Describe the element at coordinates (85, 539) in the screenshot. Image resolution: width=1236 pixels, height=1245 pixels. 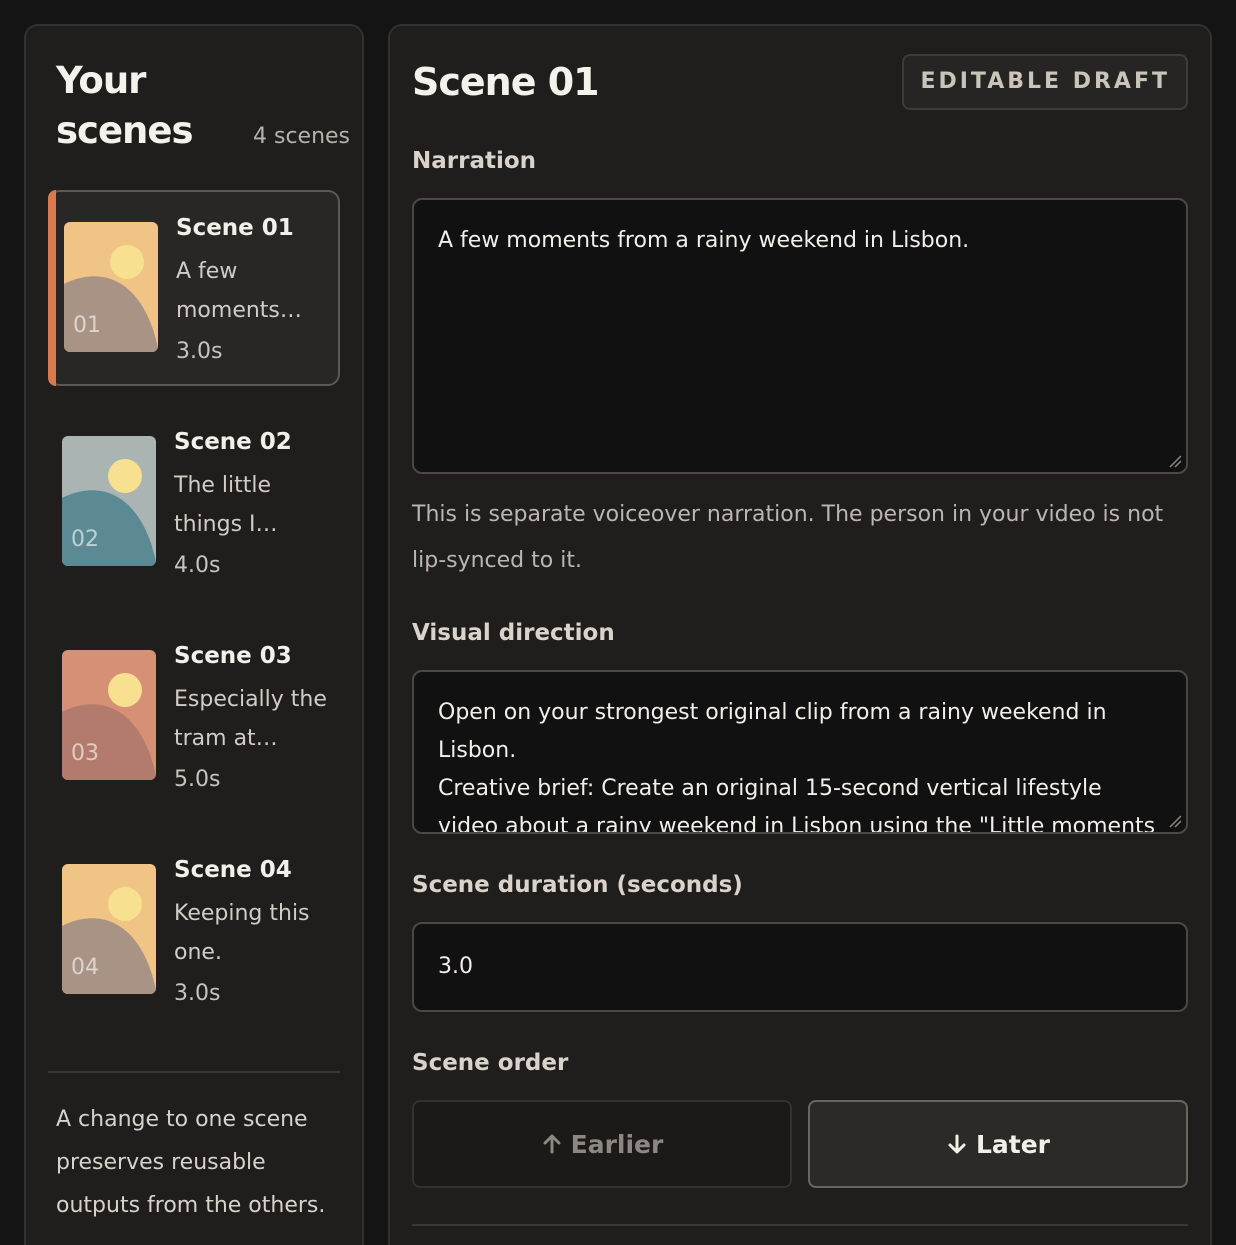
I see `scene-number: 02` at that location.